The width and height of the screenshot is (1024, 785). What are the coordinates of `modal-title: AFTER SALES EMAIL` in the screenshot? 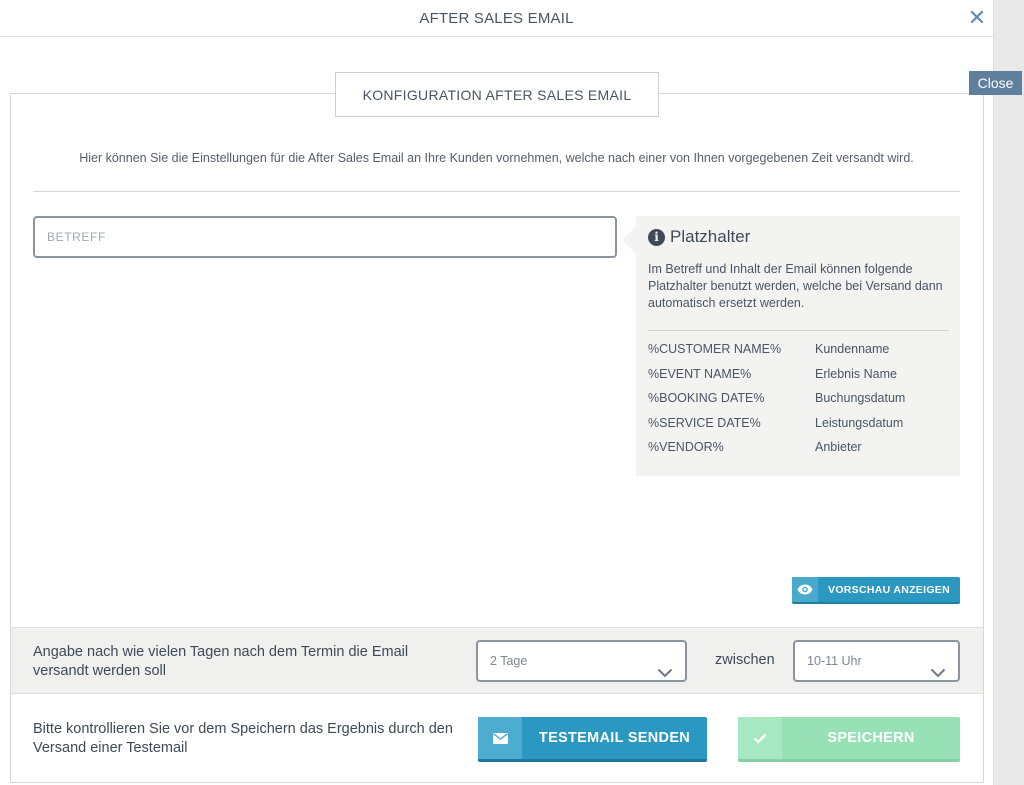 It's located at (496, 18).